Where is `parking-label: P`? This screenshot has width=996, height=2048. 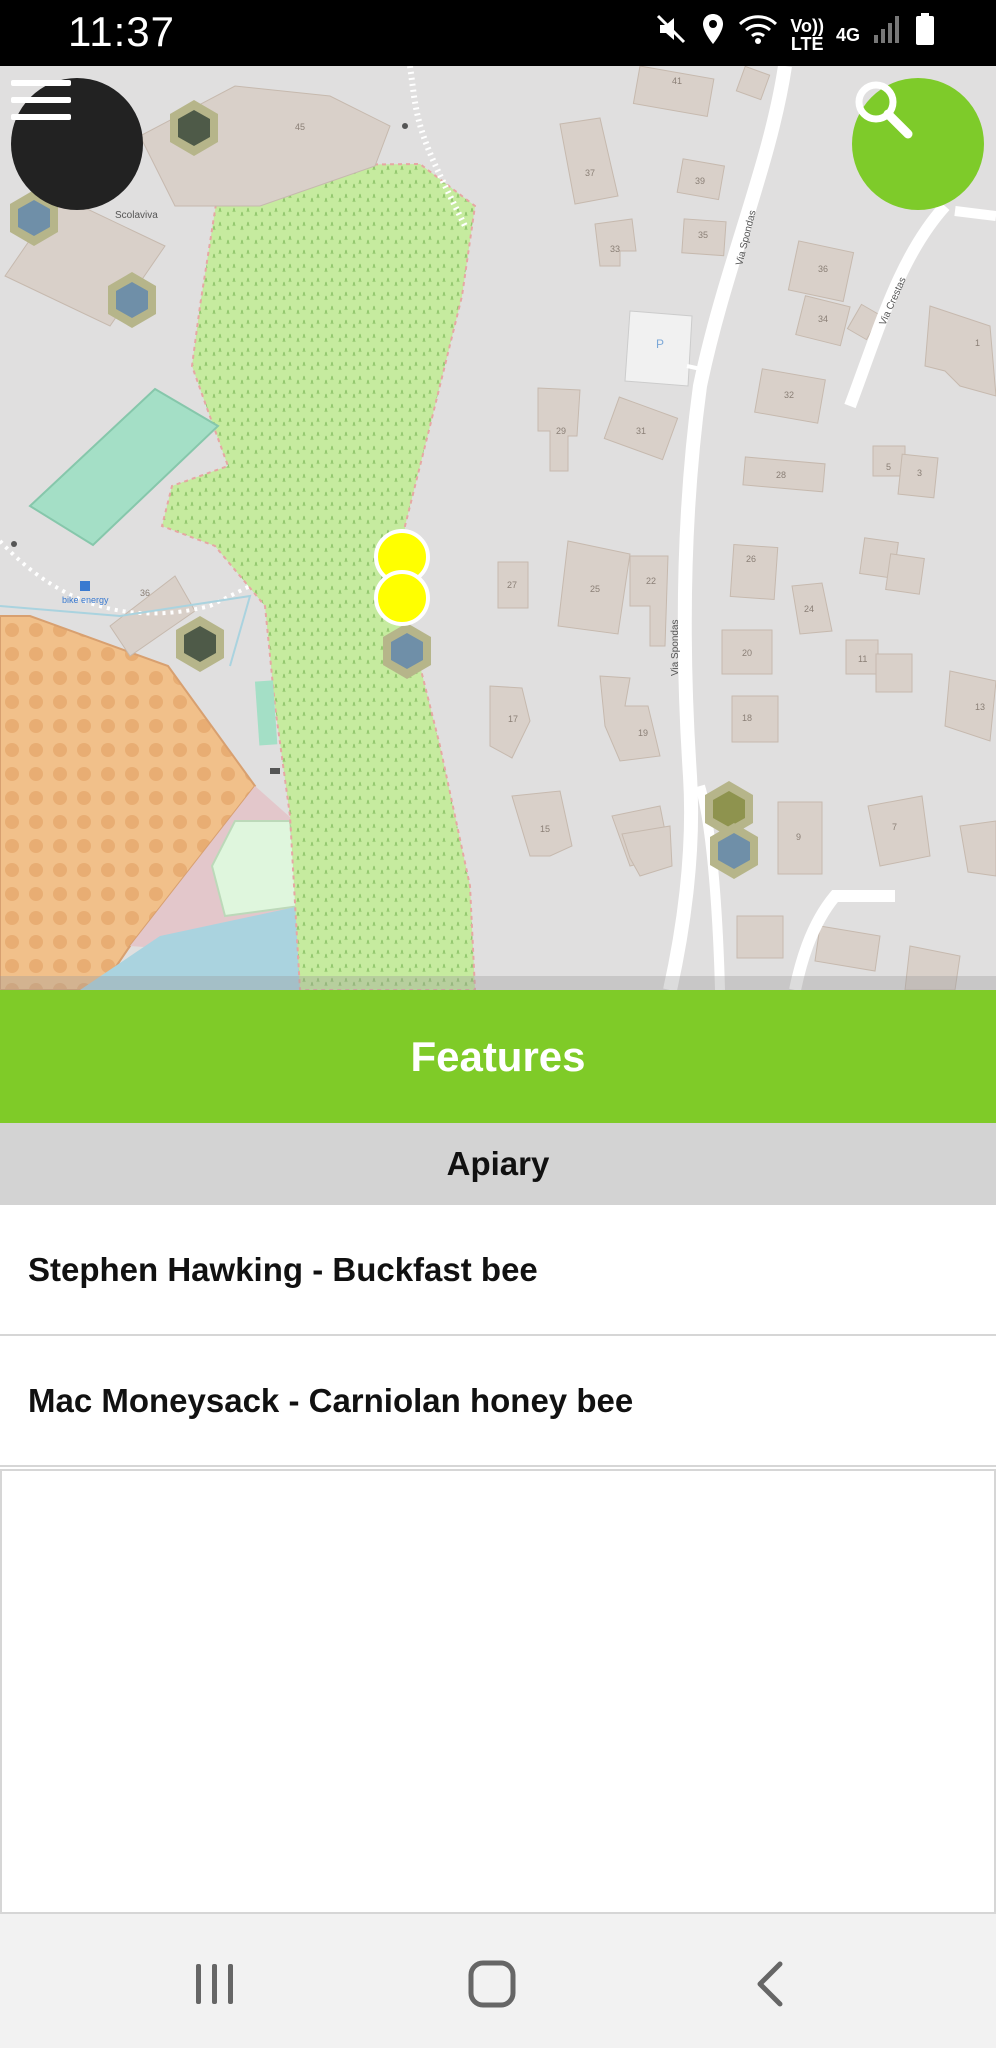
parking-label: P is located at coordinates (660, 344).